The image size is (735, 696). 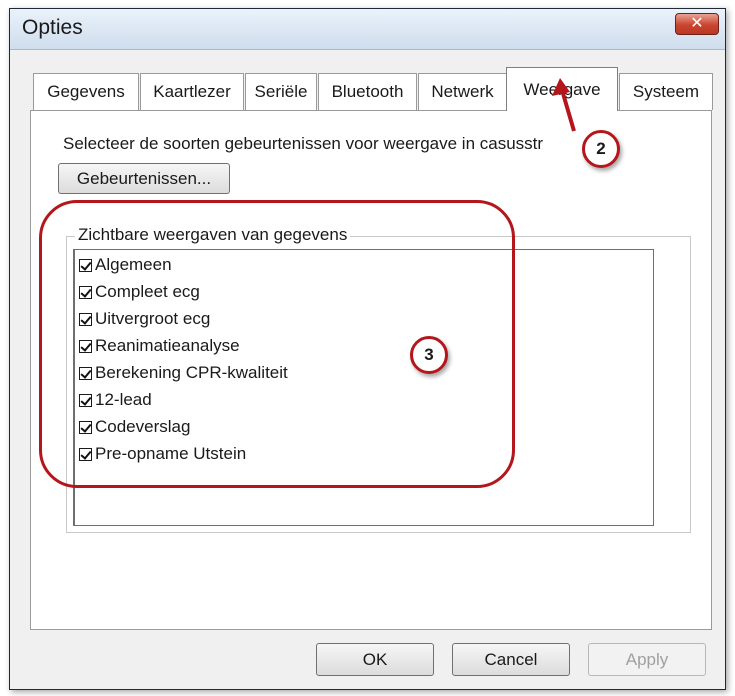 What do you see at coordinates (647, 659) in the screenshot?
I see `apply-button: Apply` at bounding box center [647, 659].